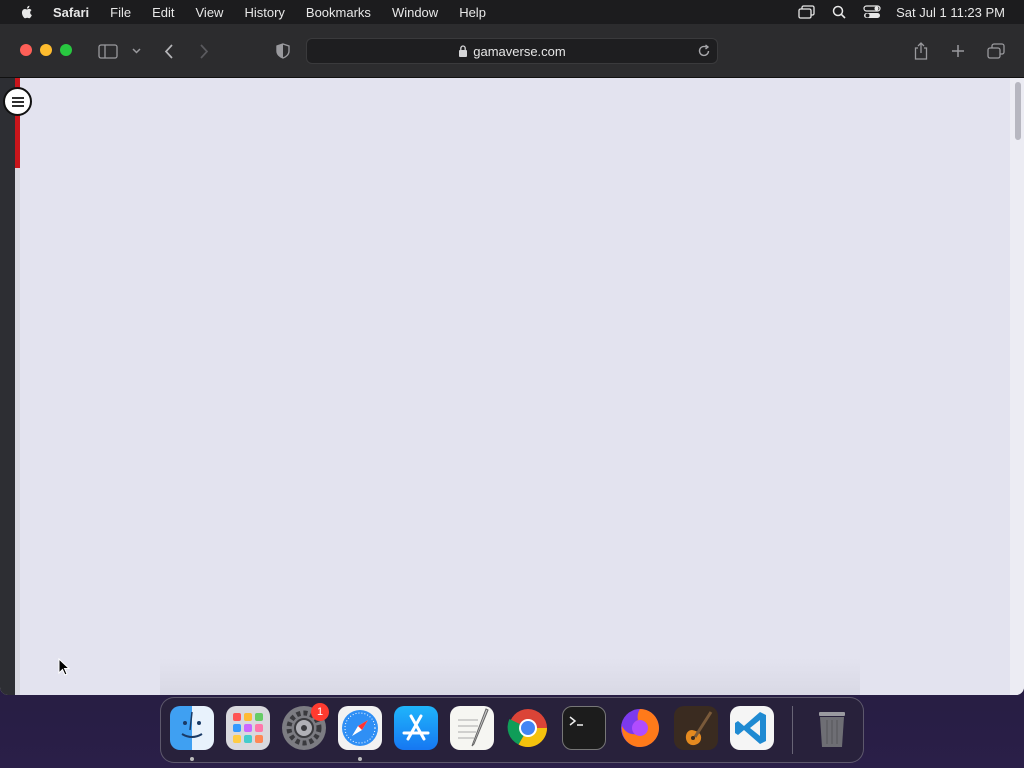 The image size is (1024, 768). What do you see at coordinates (136, 51) in the screenshot?
I see `chevron-down-icon` at bounding box center [136, 51].